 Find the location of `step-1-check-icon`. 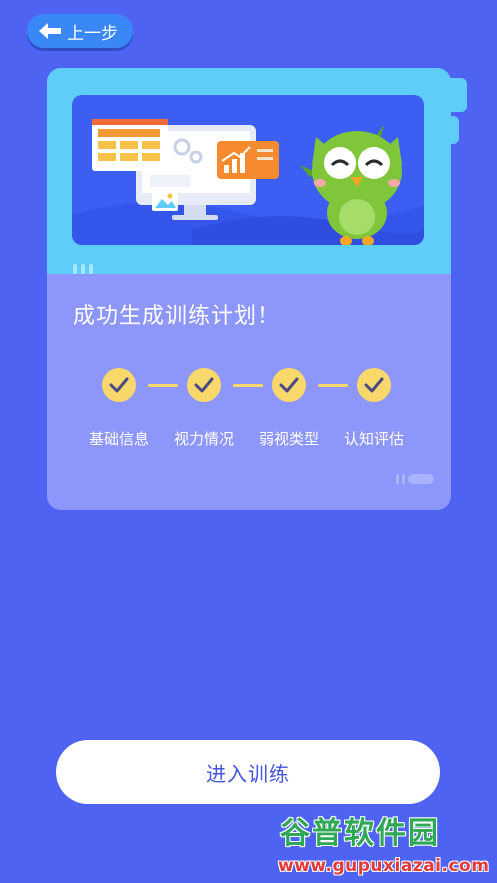

step-1-check-icon is located at coordinates (119, 385).